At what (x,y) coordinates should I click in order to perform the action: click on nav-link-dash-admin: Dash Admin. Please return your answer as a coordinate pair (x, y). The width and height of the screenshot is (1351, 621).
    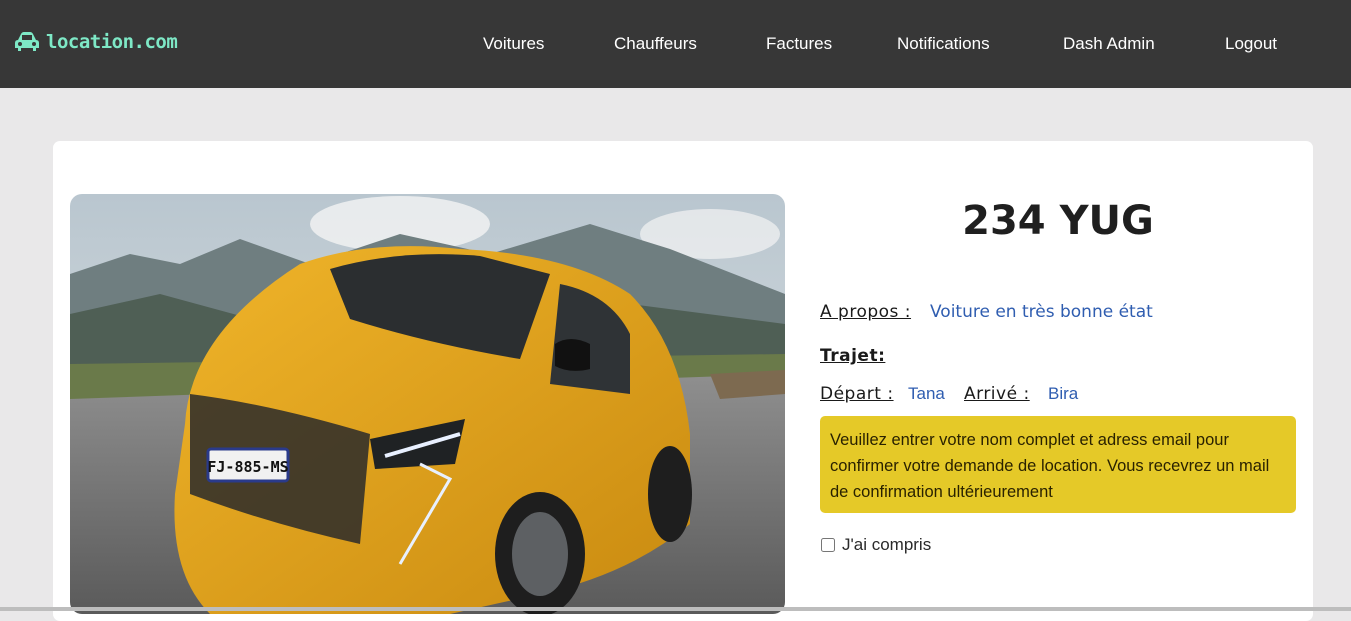
    Looking at the image, I should click on (1109, 44).